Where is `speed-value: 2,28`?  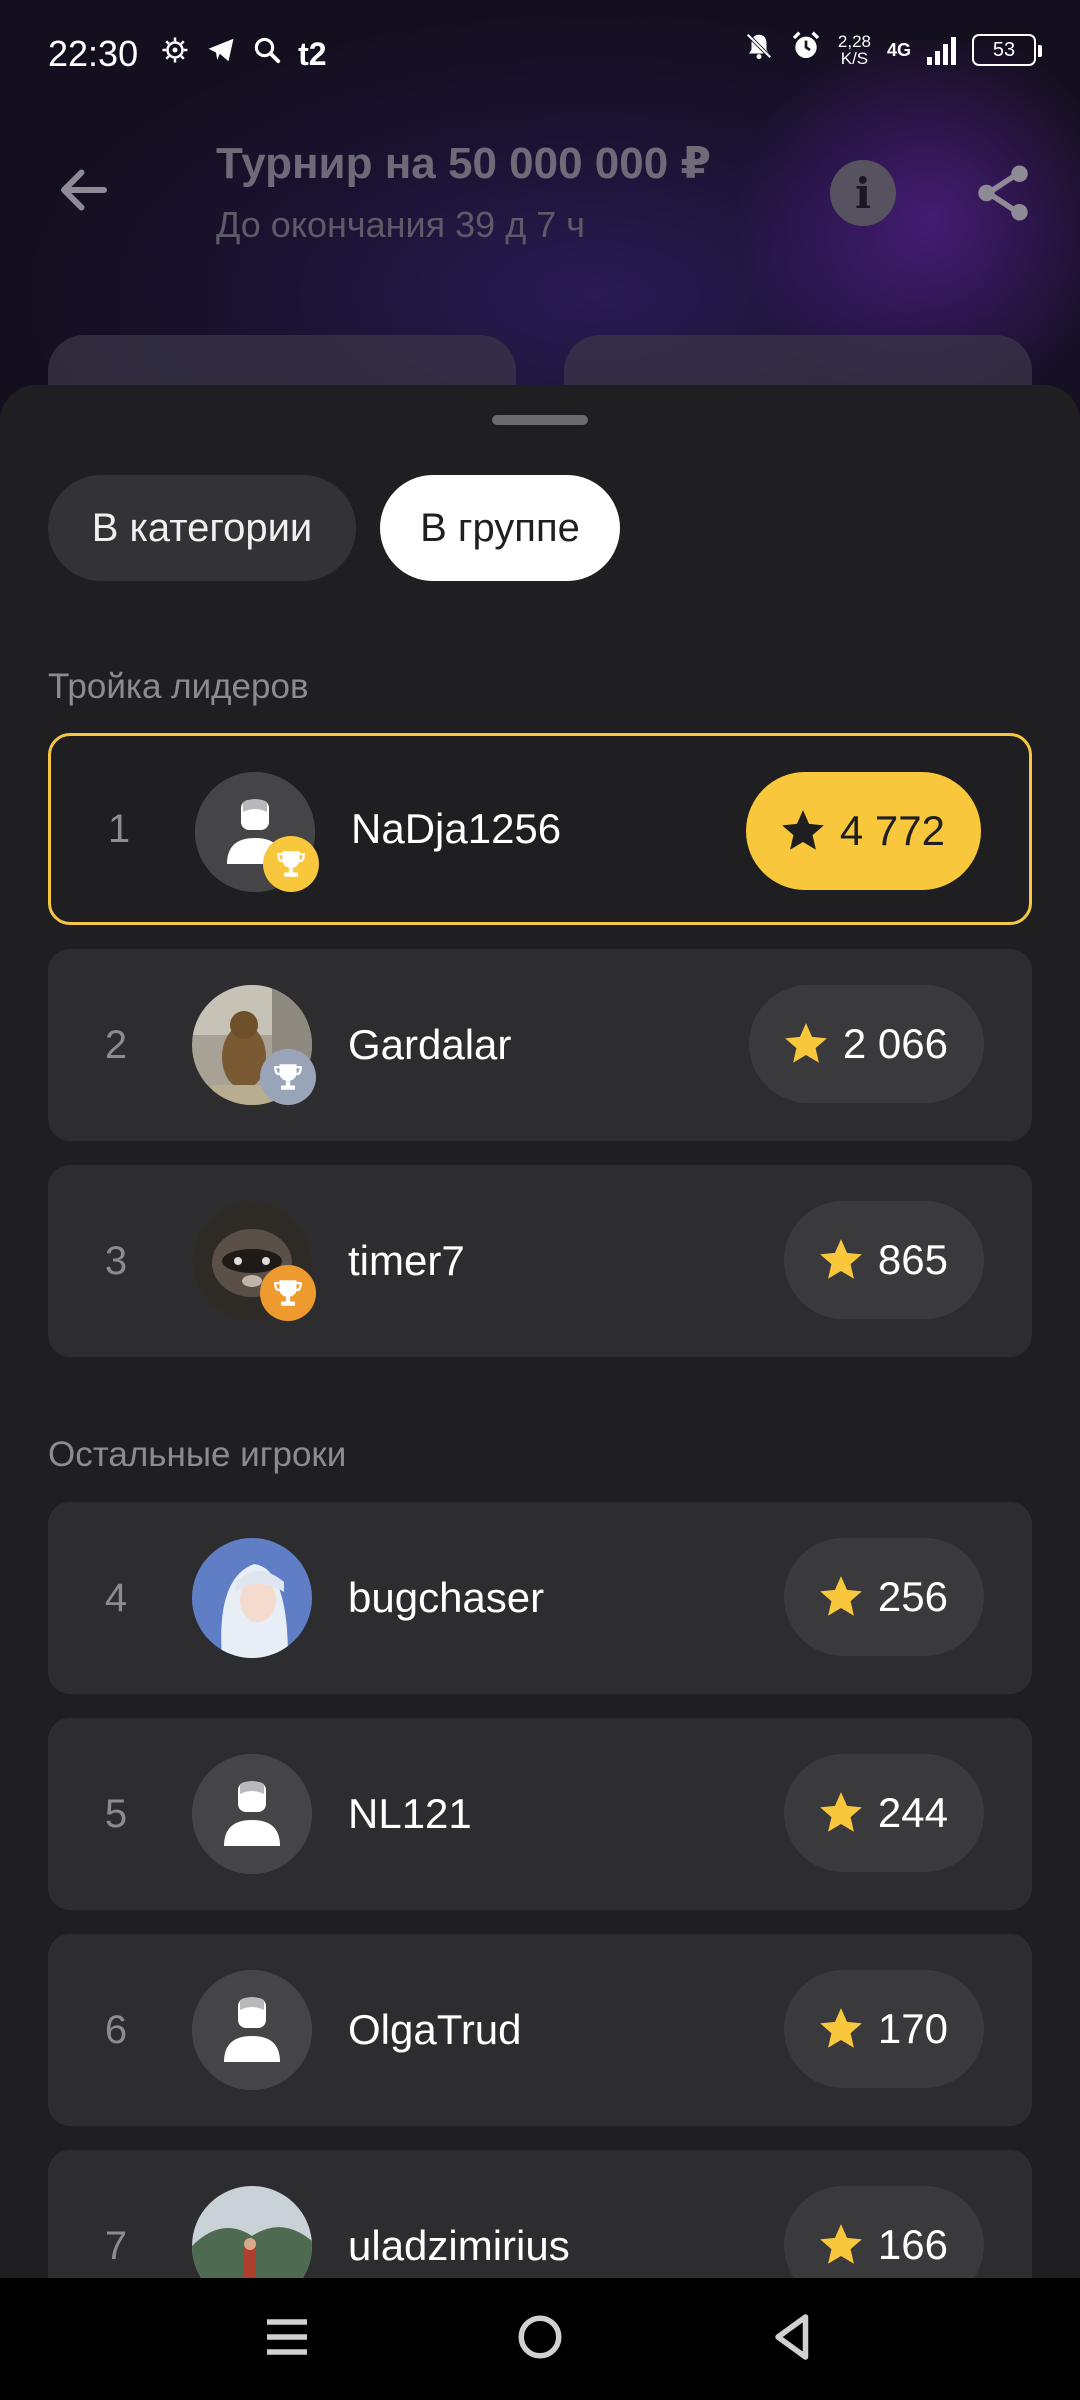
speed-value: 2,28 is located at coordinates (854, 41).